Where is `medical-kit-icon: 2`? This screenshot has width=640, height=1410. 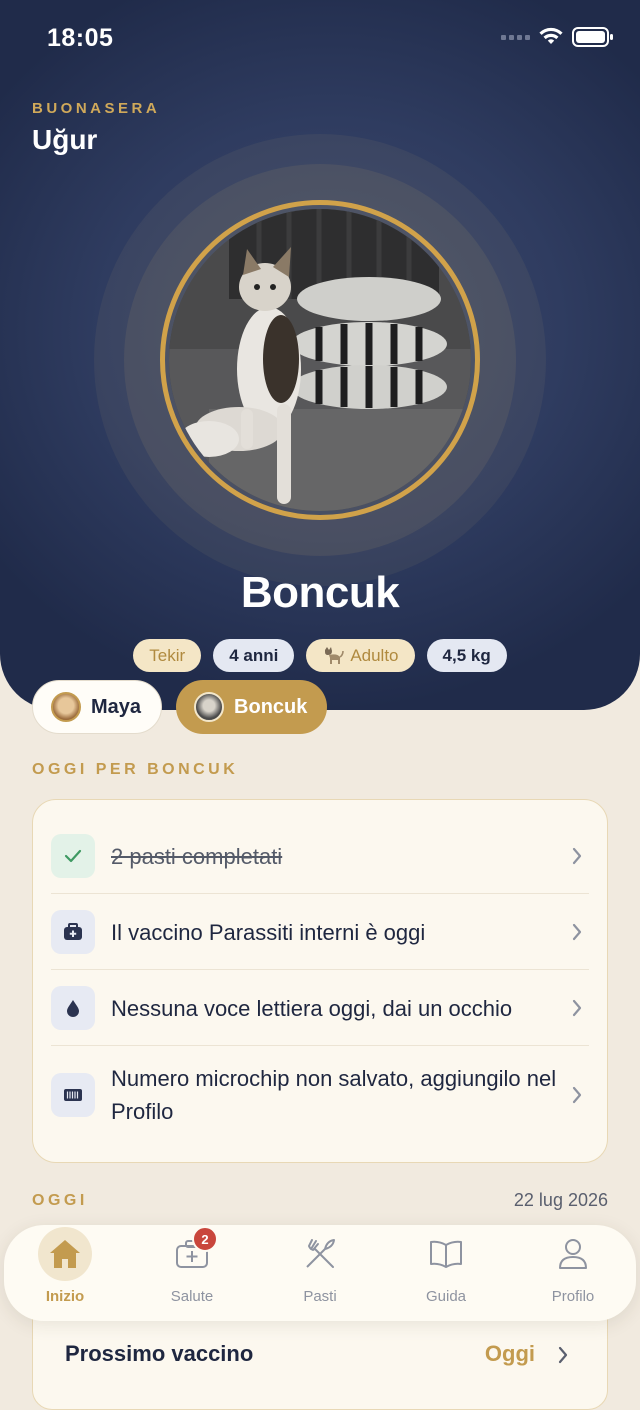 medical-kit-icon: 2 is located at coordinates (192, 1253).